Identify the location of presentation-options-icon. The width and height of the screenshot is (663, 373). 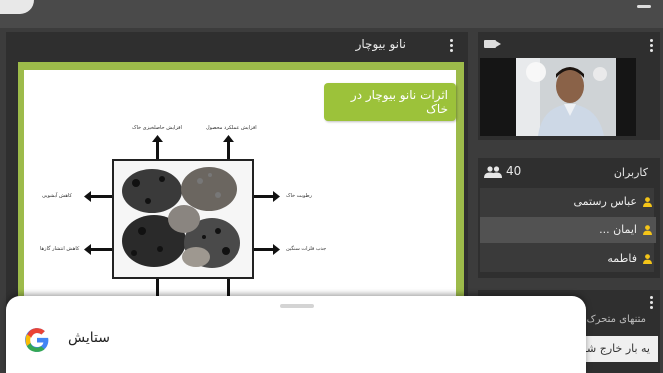
(452, 46).